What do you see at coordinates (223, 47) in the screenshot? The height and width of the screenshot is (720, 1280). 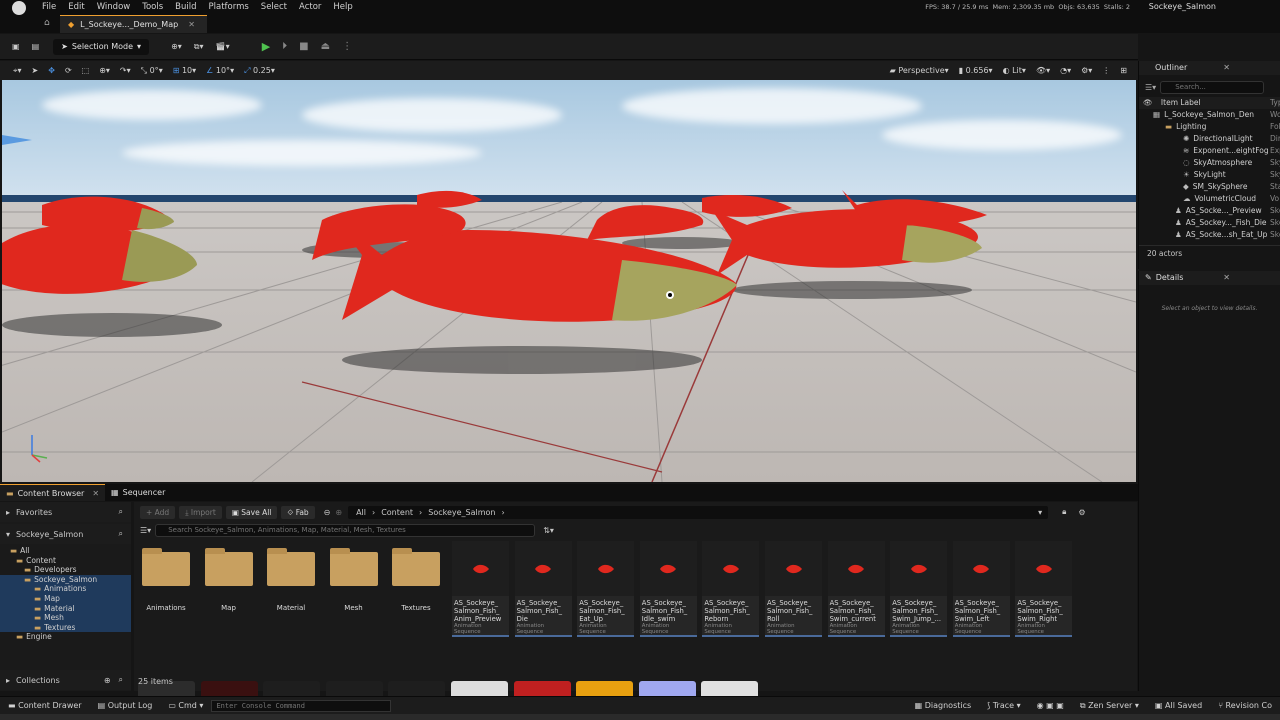 I see `cinematics-icon: 🎬︎▾` at bounding box center [223, 47].